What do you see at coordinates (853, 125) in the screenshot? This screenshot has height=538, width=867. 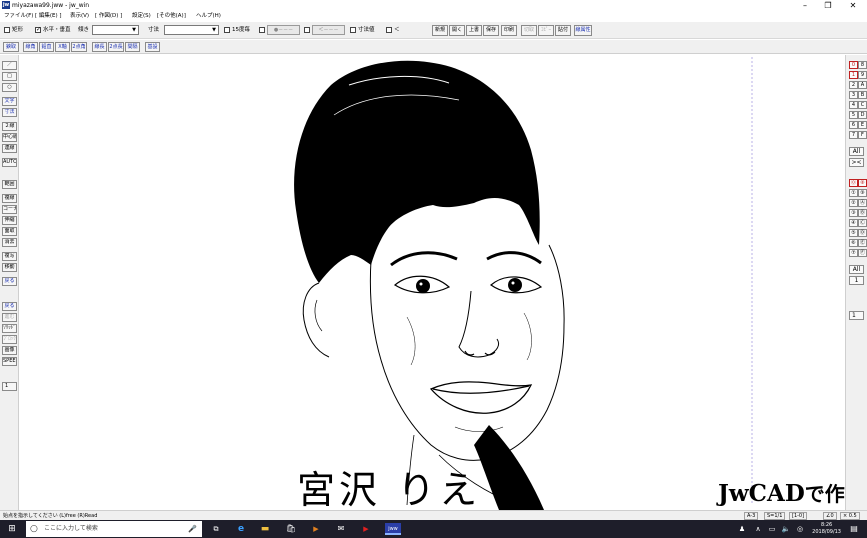 I see `layer-6-button: 6` at bounding box center [853, 125].